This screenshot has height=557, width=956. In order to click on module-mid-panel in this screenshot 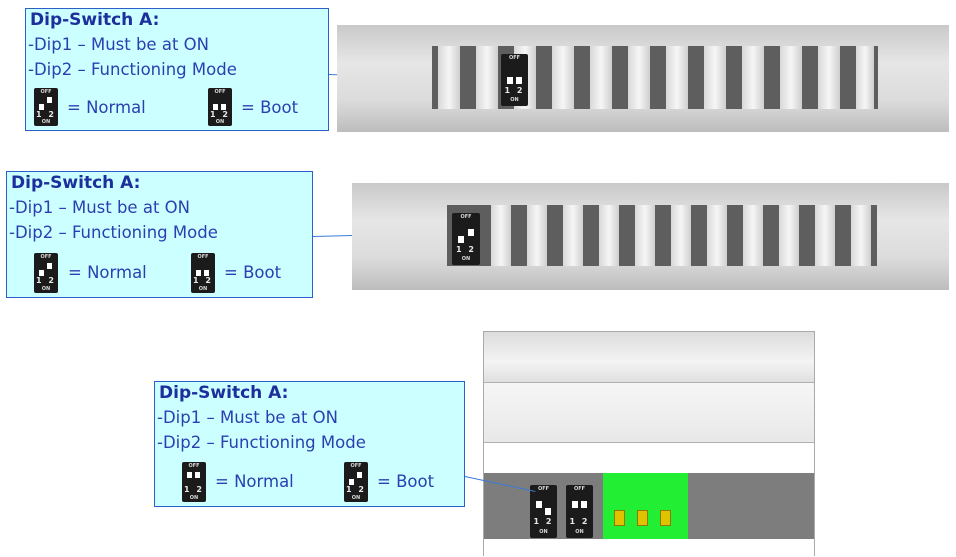, I will do `click(649, 413)`.